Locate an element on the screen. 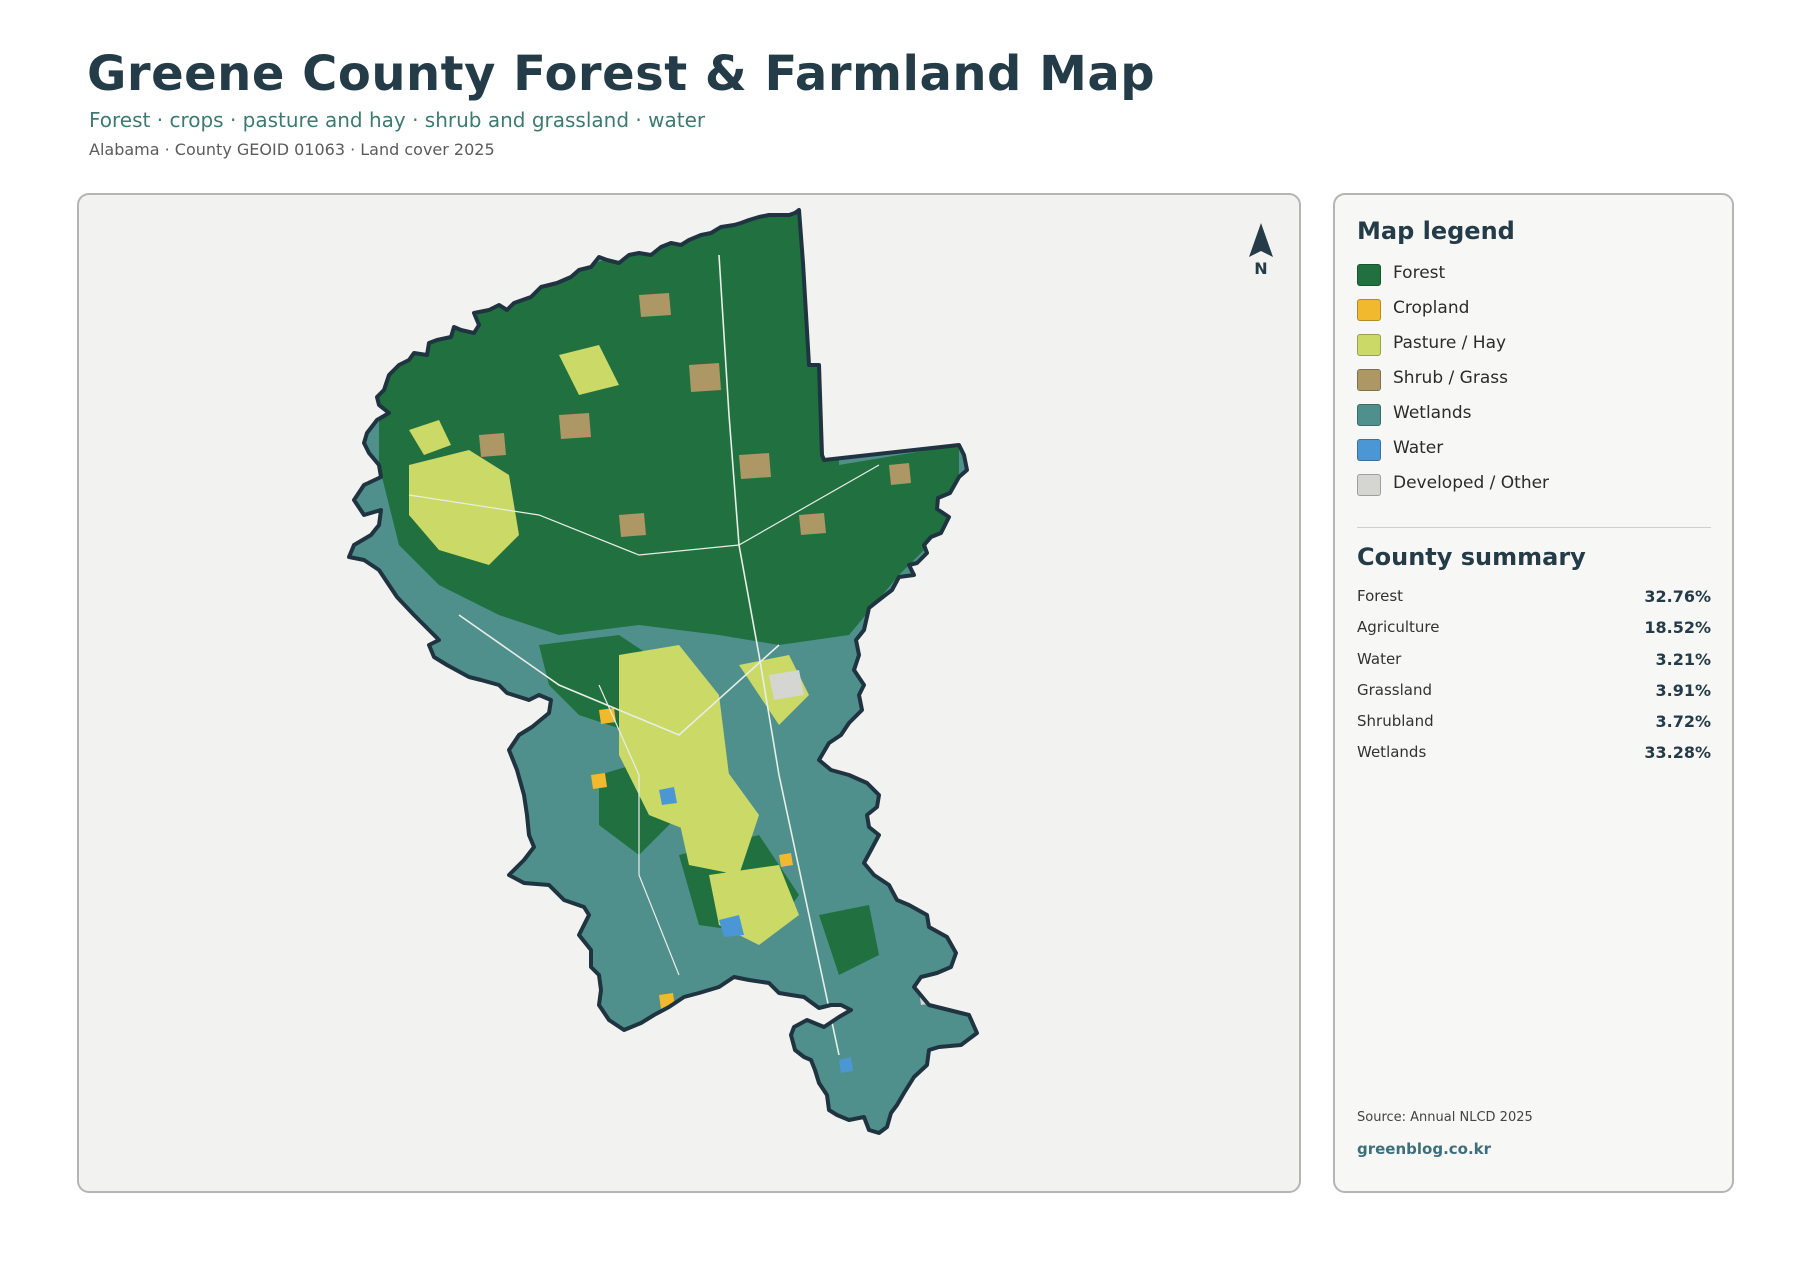 The height and width of the screenshot is (1273, 1800). summary-row-forest: Forest 32.76% is located at coordinates (1534, 602).